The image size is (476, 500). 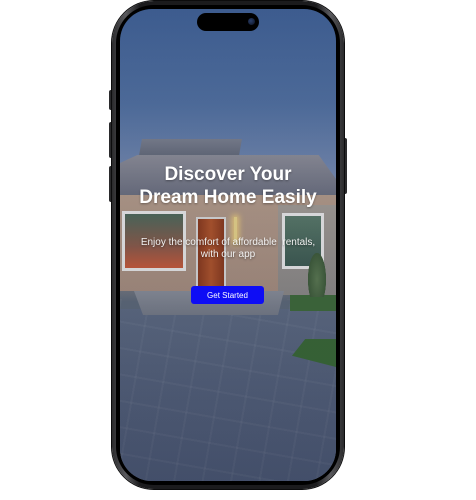 What do you see at coordinates (228, 242) in the screenshot?
I see `subtitle-line-1: Enjoy the comfort of affordable rentals,` at bounding box center [228, 242].